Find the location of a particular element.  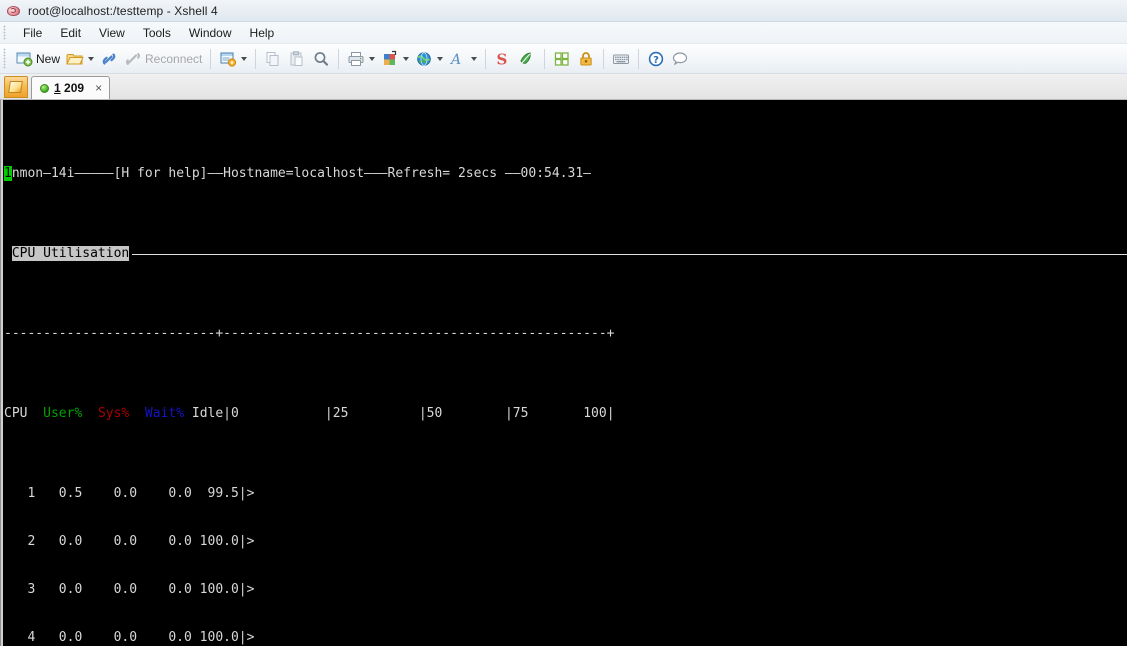

lock-icon is located at coordinates (586, 59).